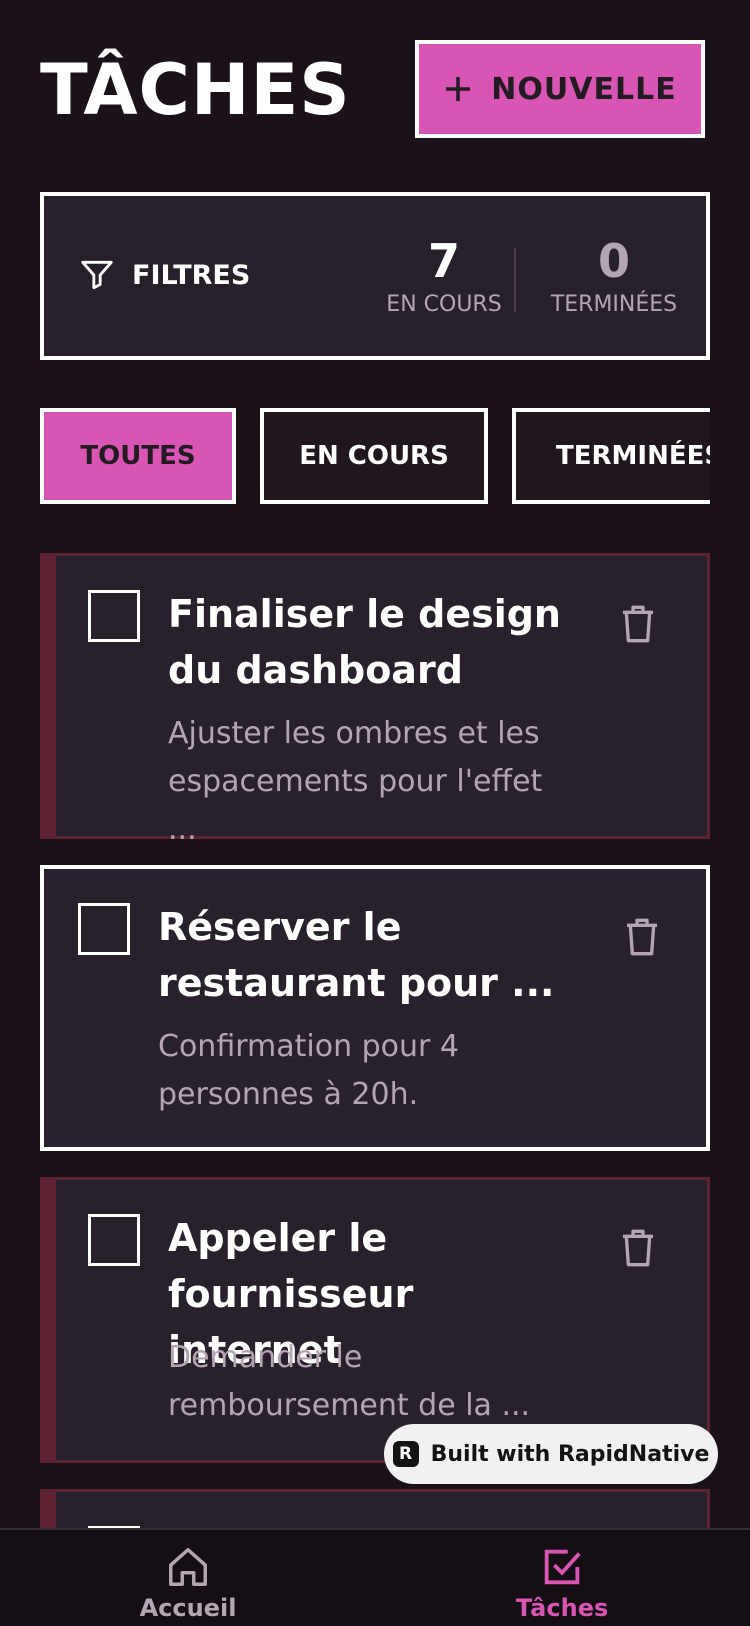  Describe the element at coordinates (584, 89) in the screenshot. I see `new-task-label: NOUVELLE` at that location.